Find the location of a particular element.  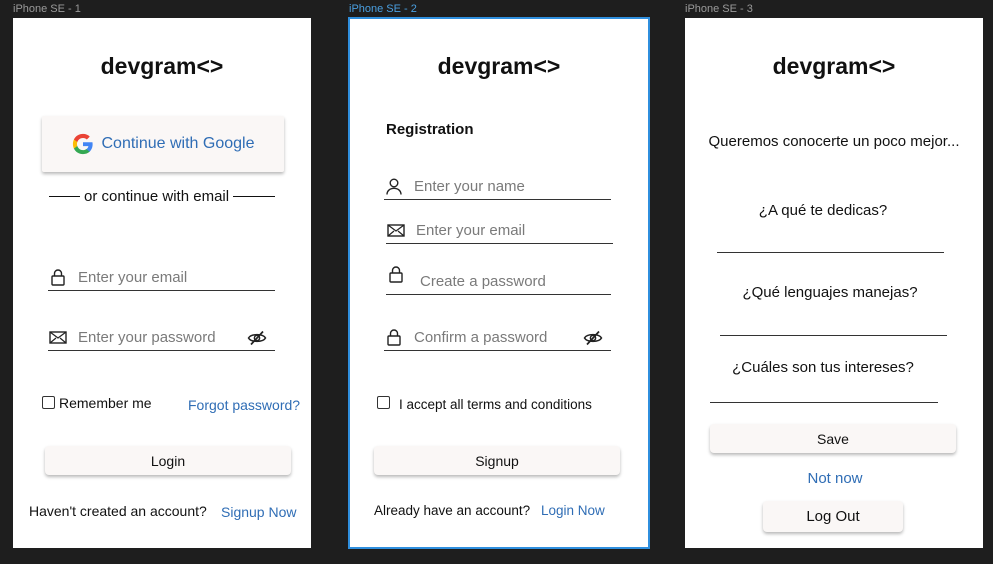

save-button: Save is located at coordinates (833, 438).